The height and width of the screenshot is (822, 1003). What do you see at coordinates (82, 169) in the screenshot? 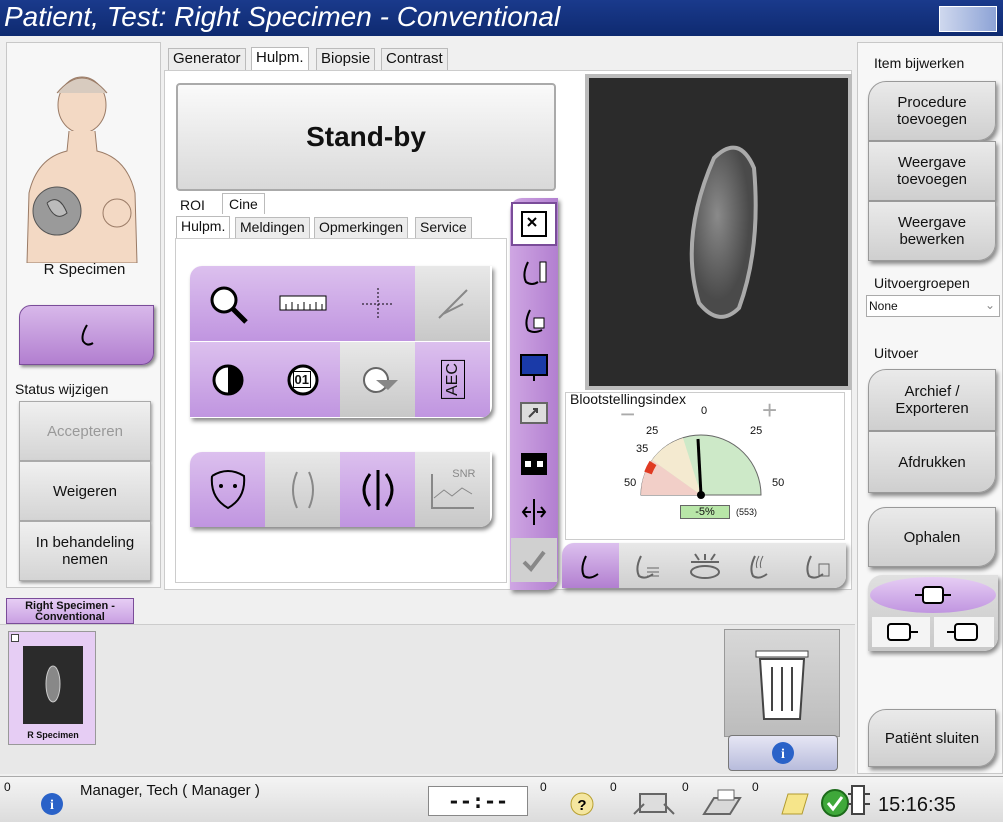
I see `breast-view-icon` at bounding box center [82, 169].